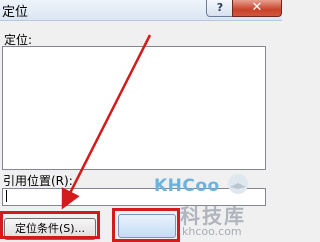 The image size is (320, 242). I want to click on watermark-brand: KHCoo, so click(187, 186).